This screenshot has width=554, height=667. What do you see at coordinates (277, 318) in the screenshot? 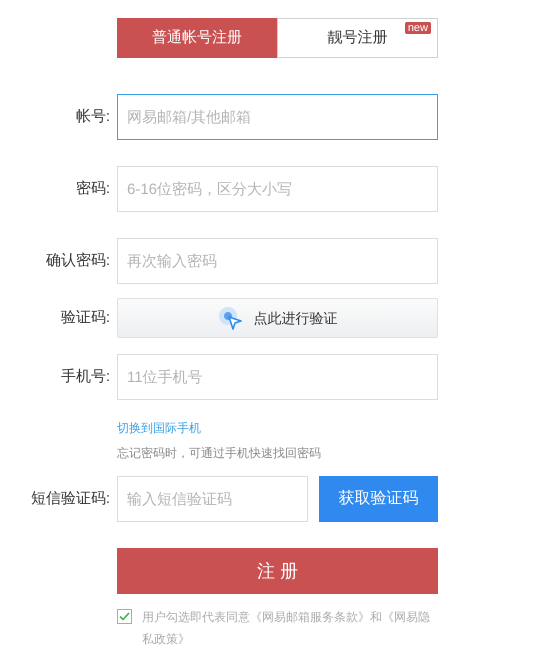
I see `verify-button: 点此进行验证` at bounding box center [277, 318].